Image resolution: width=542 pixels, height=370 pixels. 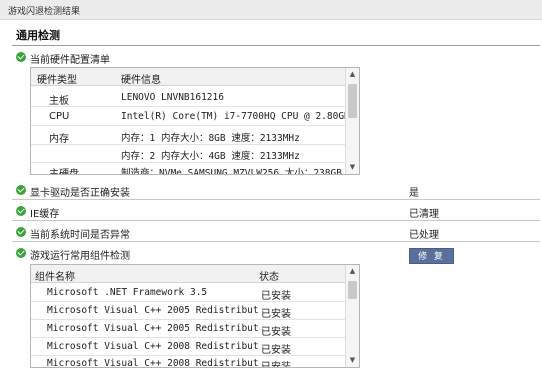 What do you see at coordinates (210, 156) in the screenshot?
I see `hardware-row-info: 内存：2 内存大小：4GB 速度：2133MHz` at bounding box center [210, 156].